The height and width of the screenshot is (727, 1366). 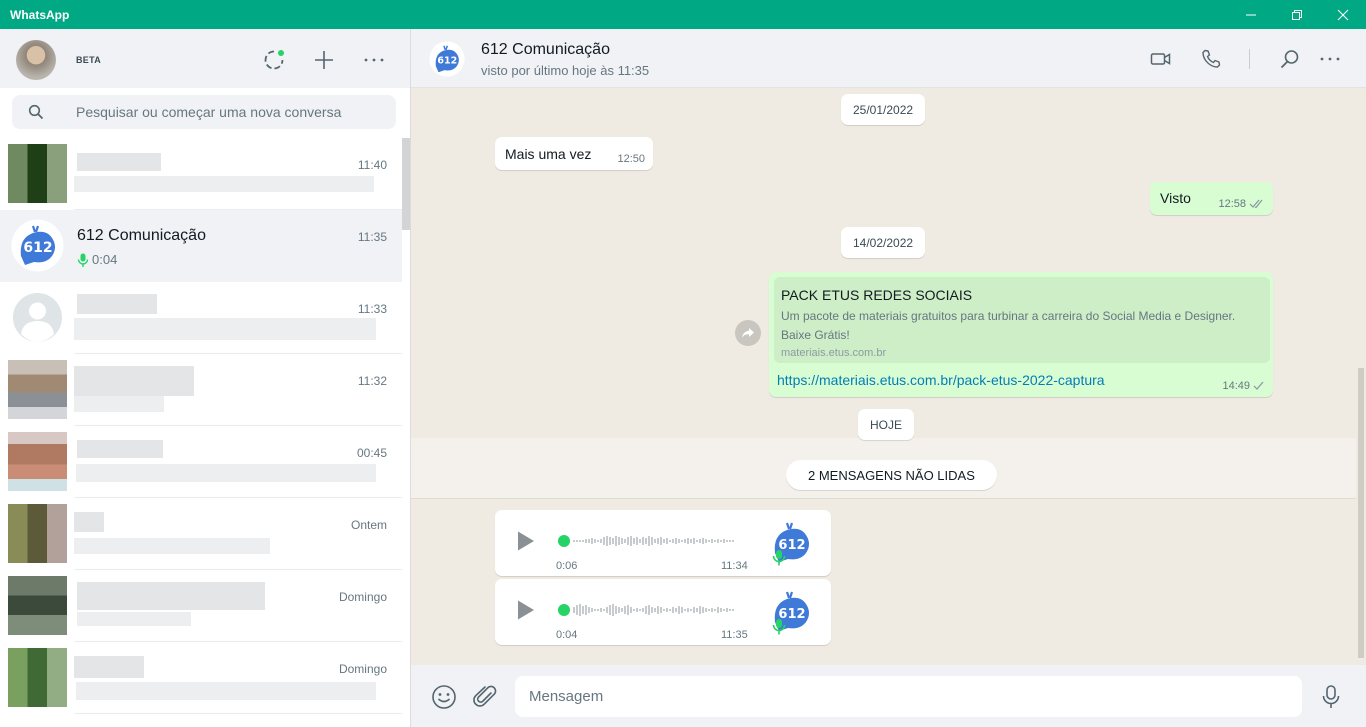 I want to click on new-chat-button, so click(x=324, y=60).